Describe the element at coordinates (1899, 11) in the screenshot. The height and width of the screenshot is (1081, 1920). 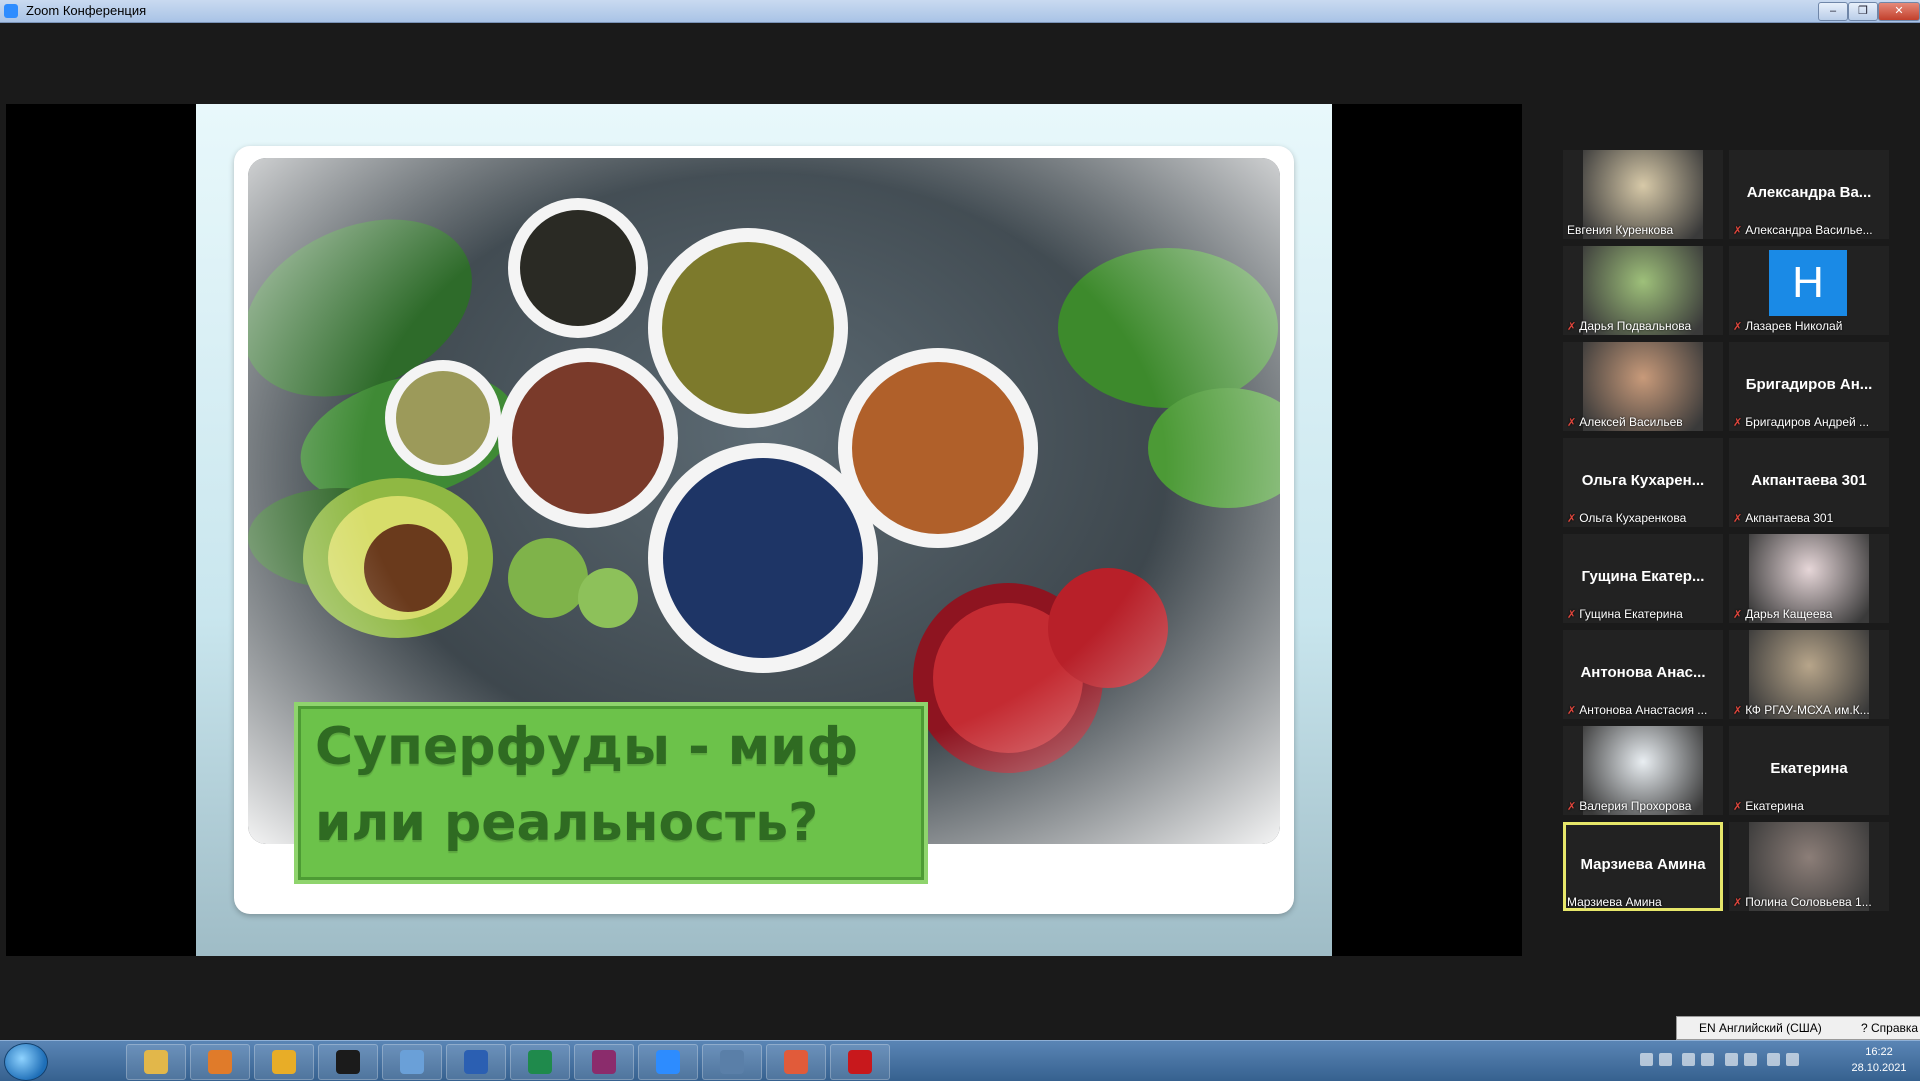
I see `close-button: ✕` at that location.